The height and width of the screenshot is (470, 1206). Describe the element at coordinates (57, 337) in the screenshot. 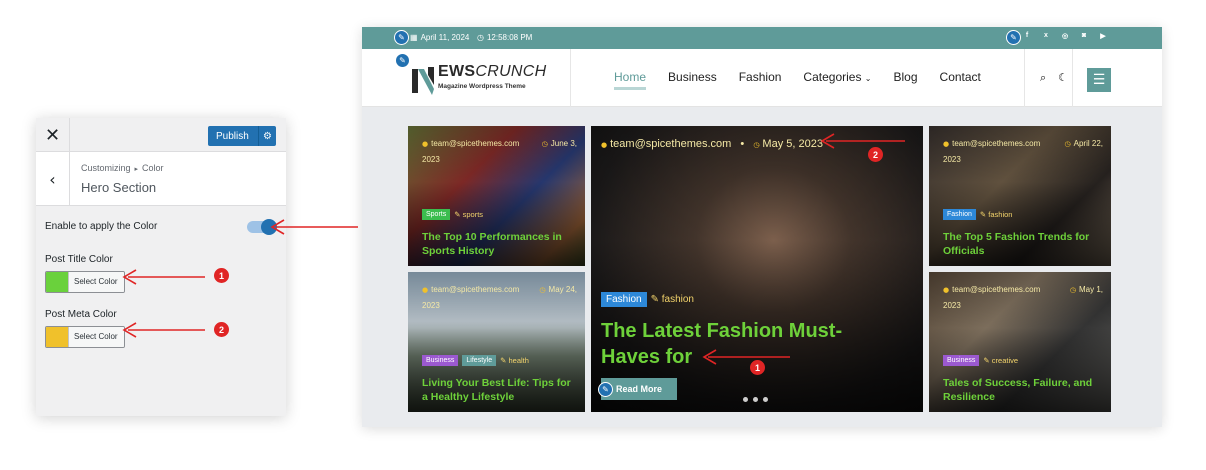

I see `color-swatch` at that location.